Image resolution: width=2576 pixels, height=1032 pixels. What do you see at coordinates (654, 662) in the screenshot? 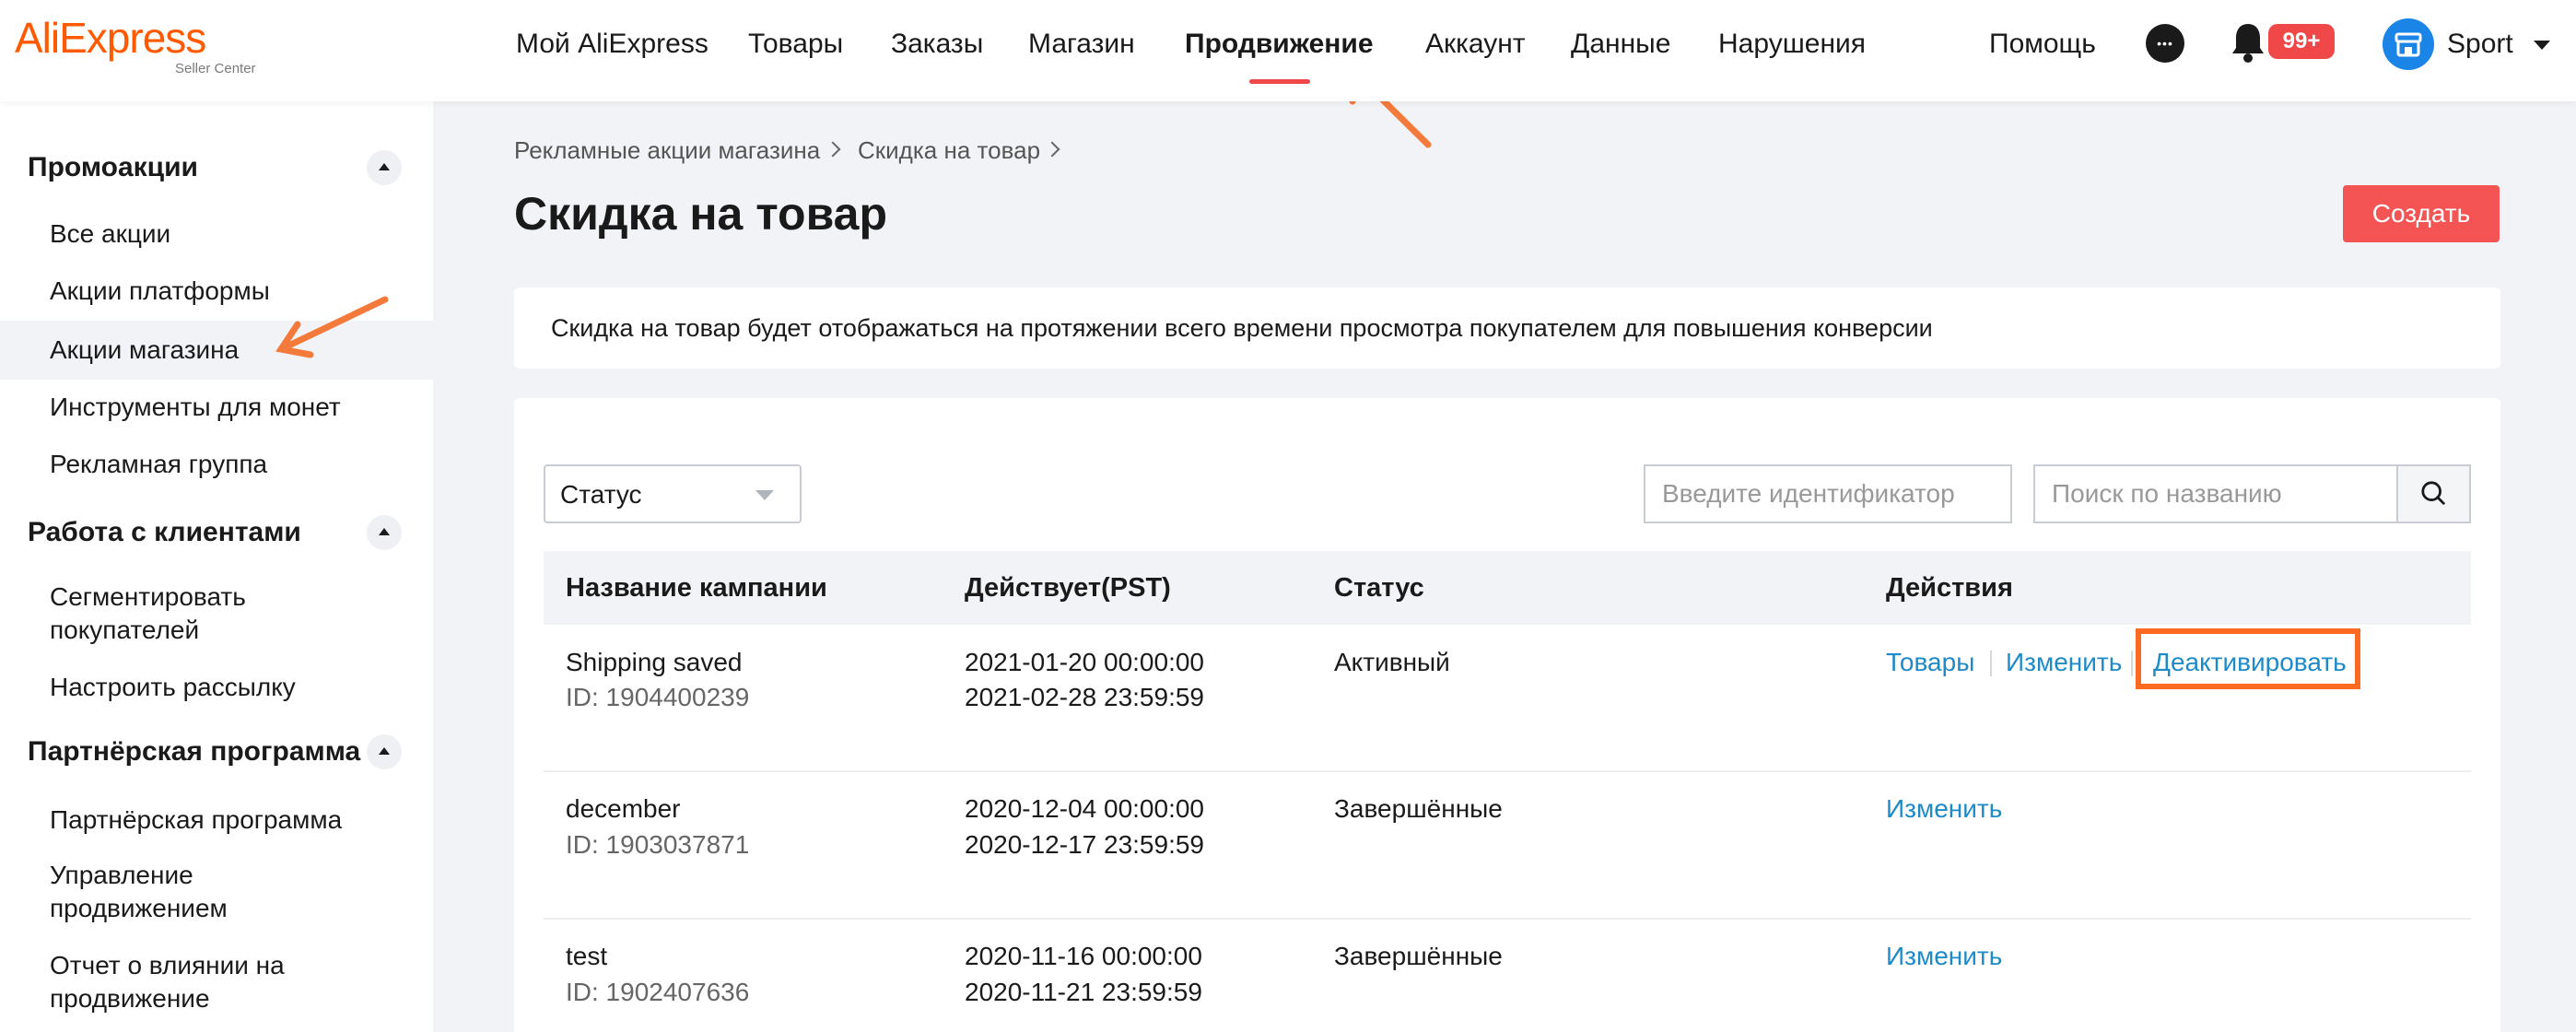
I see `campaign-name: Shipping saved` at bounding box center [654, 662].